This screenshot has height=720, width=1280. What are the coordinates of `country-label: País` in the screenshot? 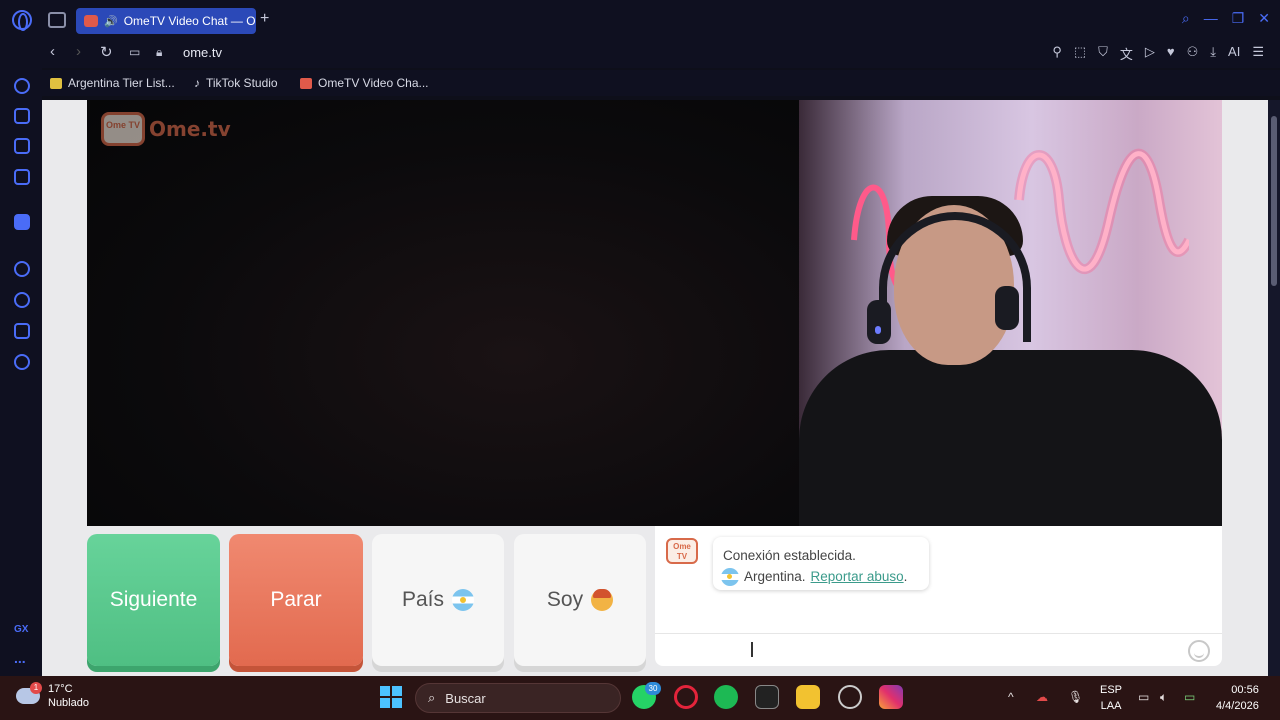 It's located at (423, 599).